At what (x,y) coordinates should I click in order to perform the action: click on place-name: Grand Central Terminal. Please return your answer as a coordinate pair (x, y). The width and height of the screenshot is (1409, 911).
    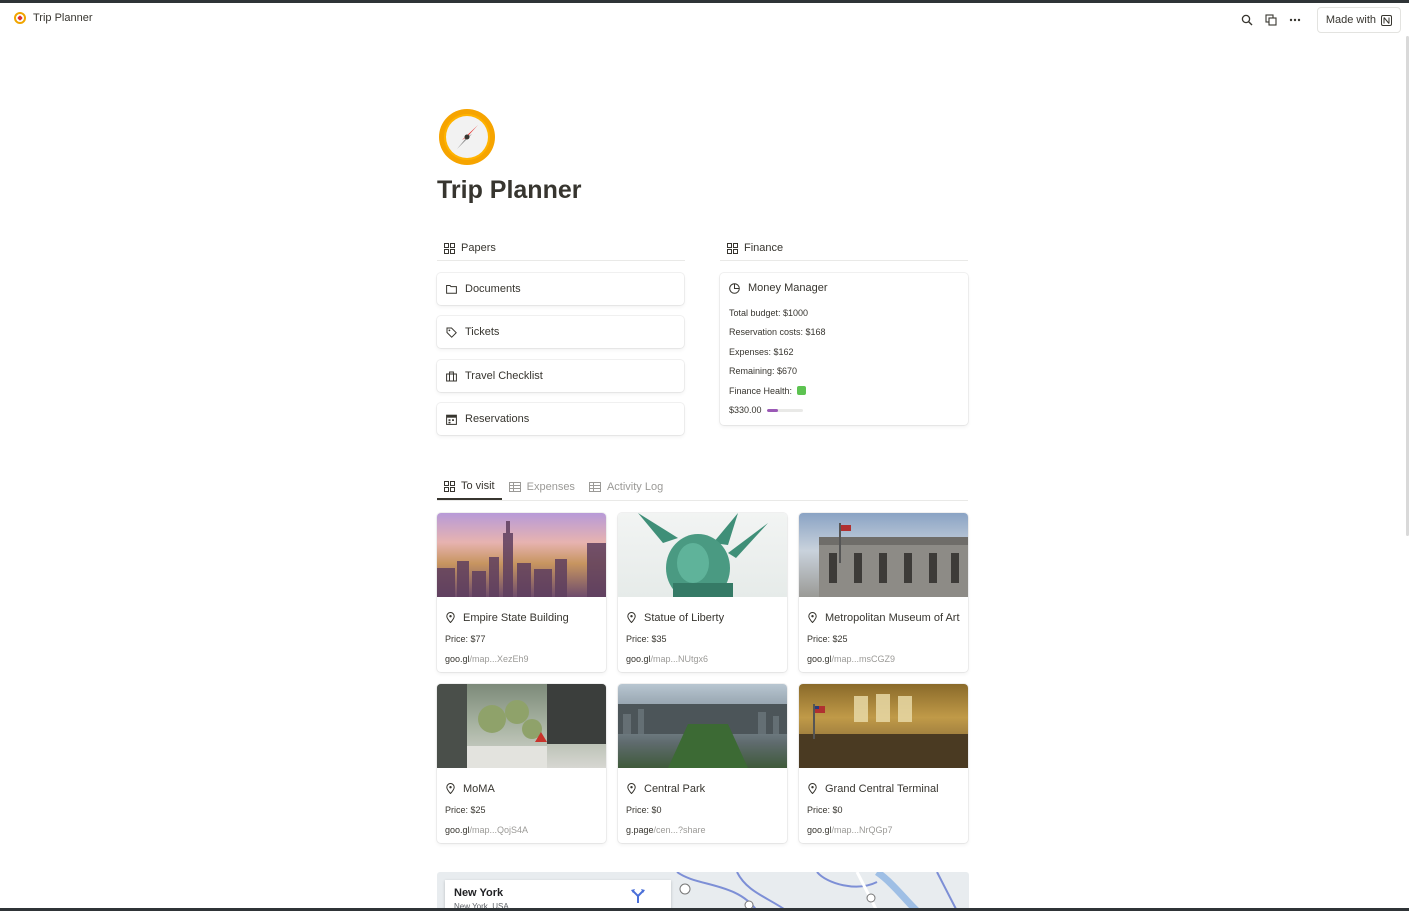
    Looking at the image, I should click on (882, 788).